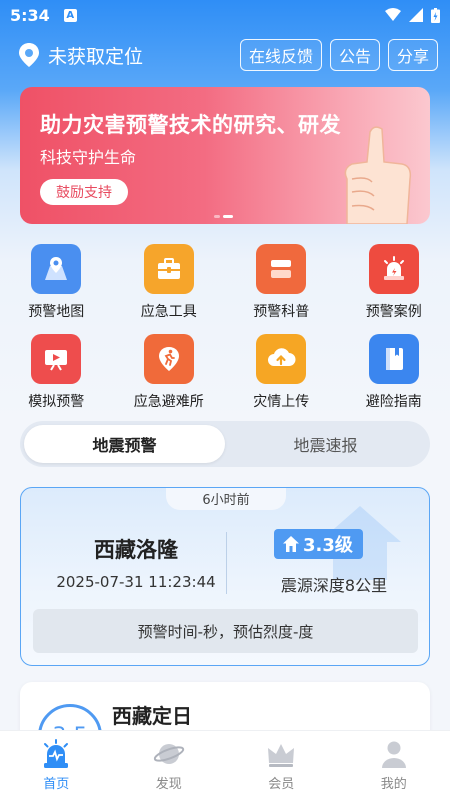  What do you see at coordinates (281, 755) in the screenshot?
I see `crown-icon` at bounding box center [281, 755].